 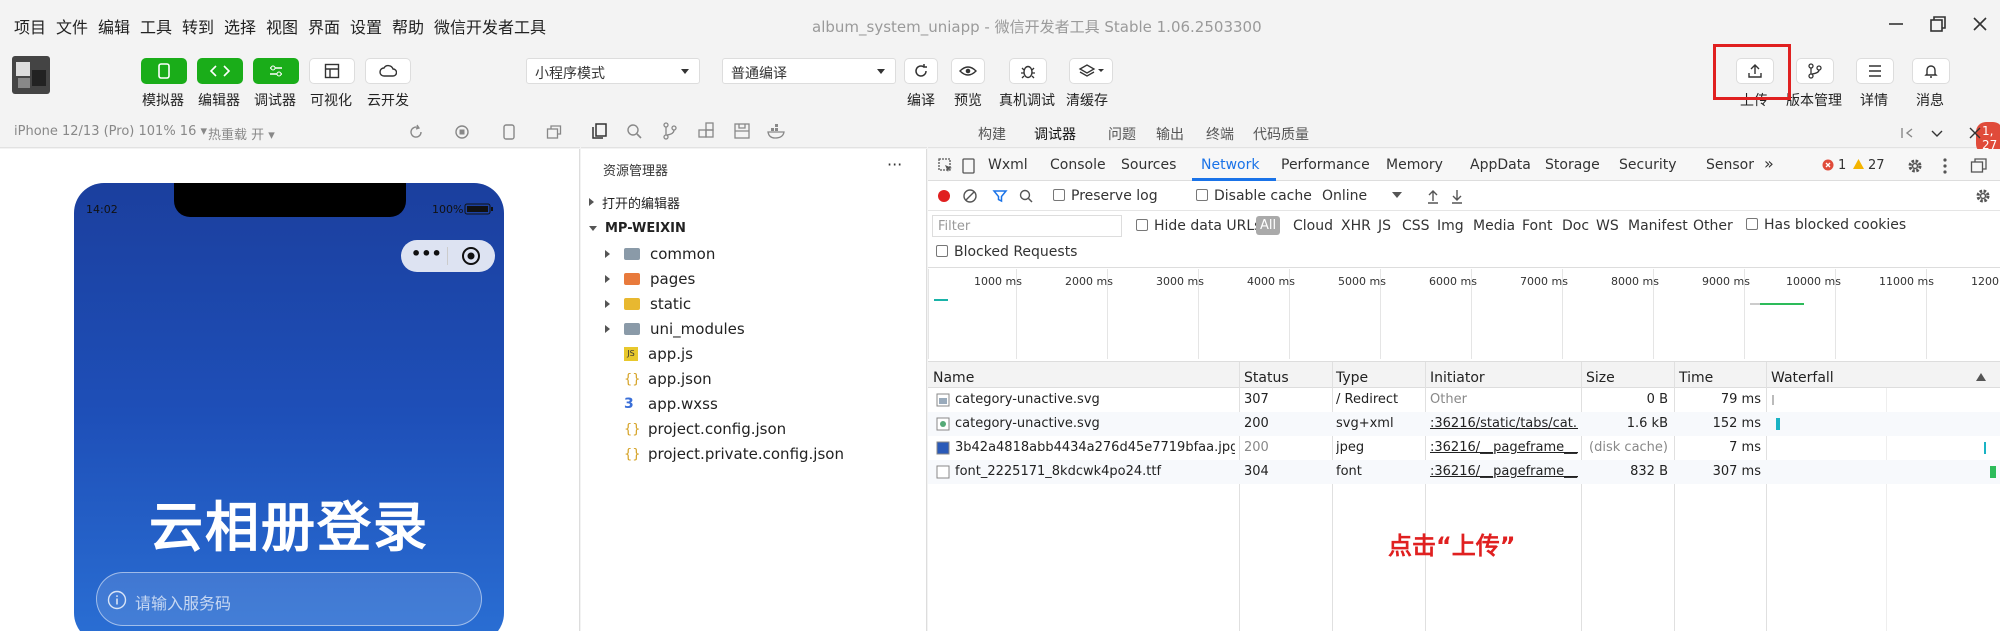 What do you see at coordinates (706, 131) in the screenshot?
I see `extensions-icon` at bounding box center [706, 131].